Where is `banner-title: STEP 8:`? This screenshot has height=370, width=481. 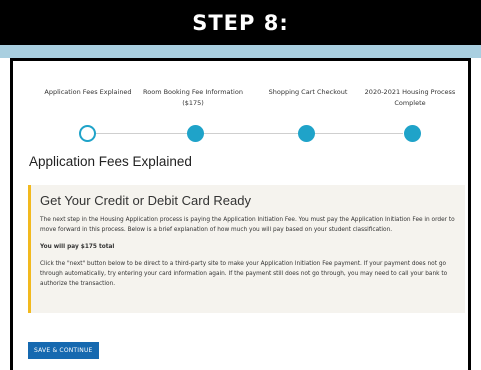 banner-title: STEP 8: is located at coordinates (240, 22).